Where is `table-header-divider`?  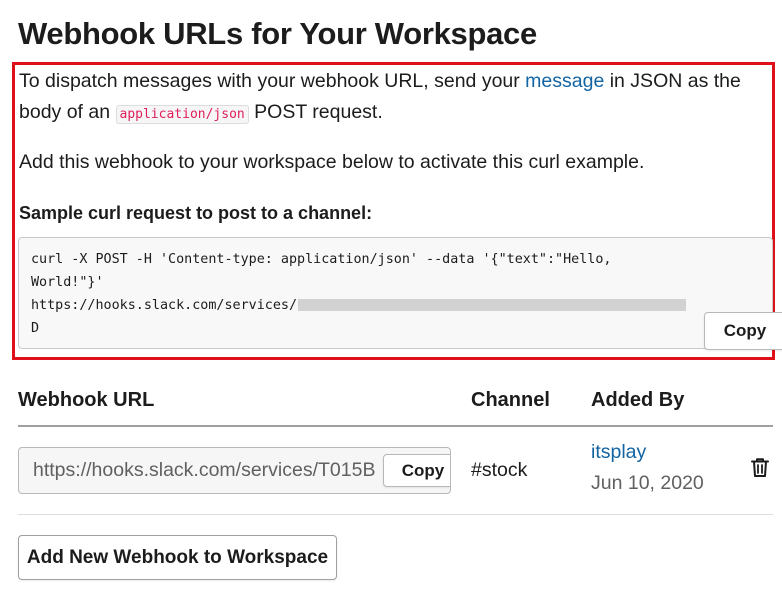 table-header-divider is located at coordinates (395, 426).